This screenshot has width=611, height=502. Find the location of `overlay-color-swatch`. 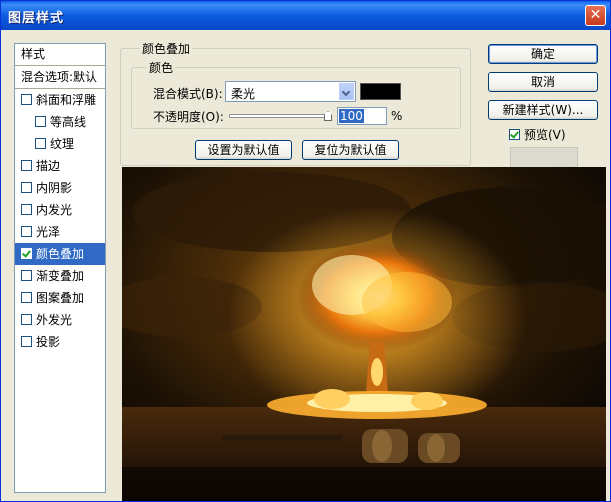

overlay-color-swatch is located at coordinates (380, 91).